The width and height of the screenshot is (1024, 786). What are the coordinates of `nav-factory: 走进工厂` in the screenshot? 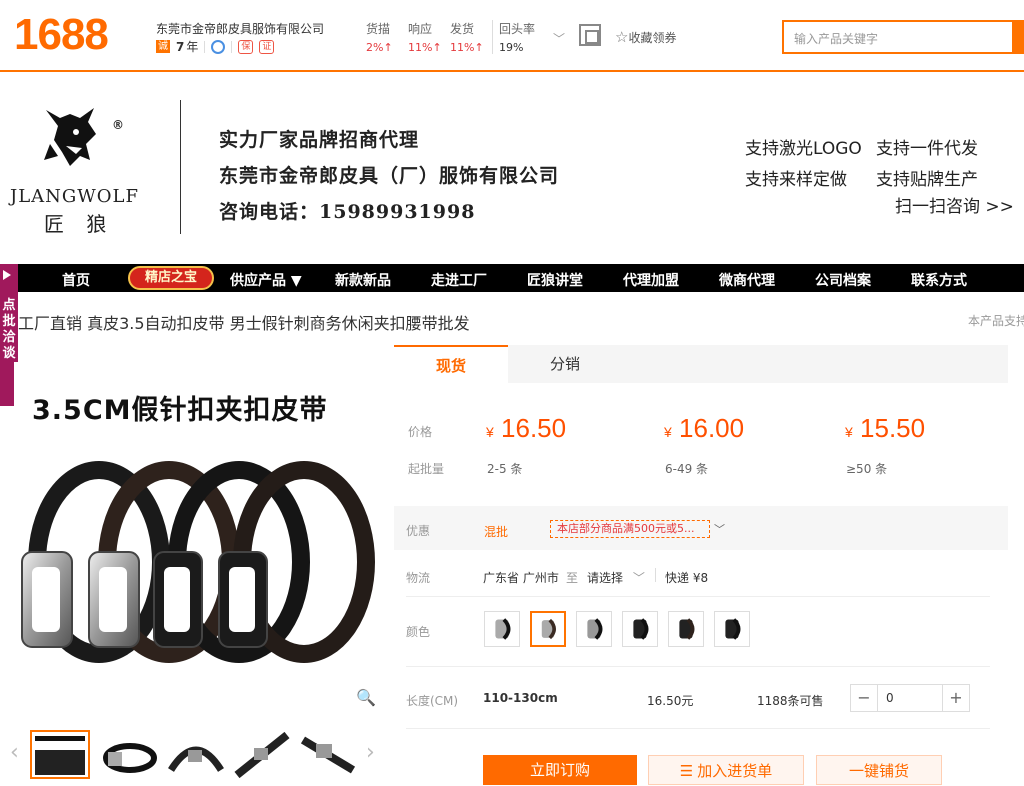 It's located at (459, 280).